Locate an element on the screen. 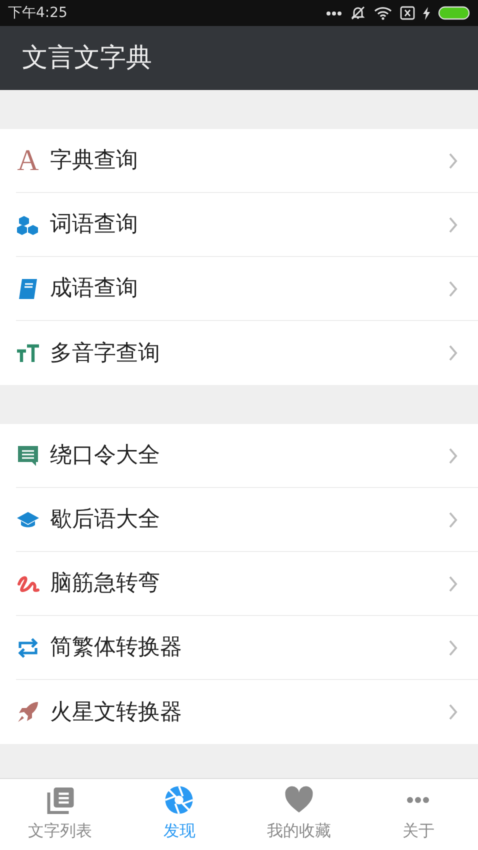 Image resolution: width=478 pixels, height=850 pixels. menu-item: 歇后语大全 is located at coordinates (247, 520).